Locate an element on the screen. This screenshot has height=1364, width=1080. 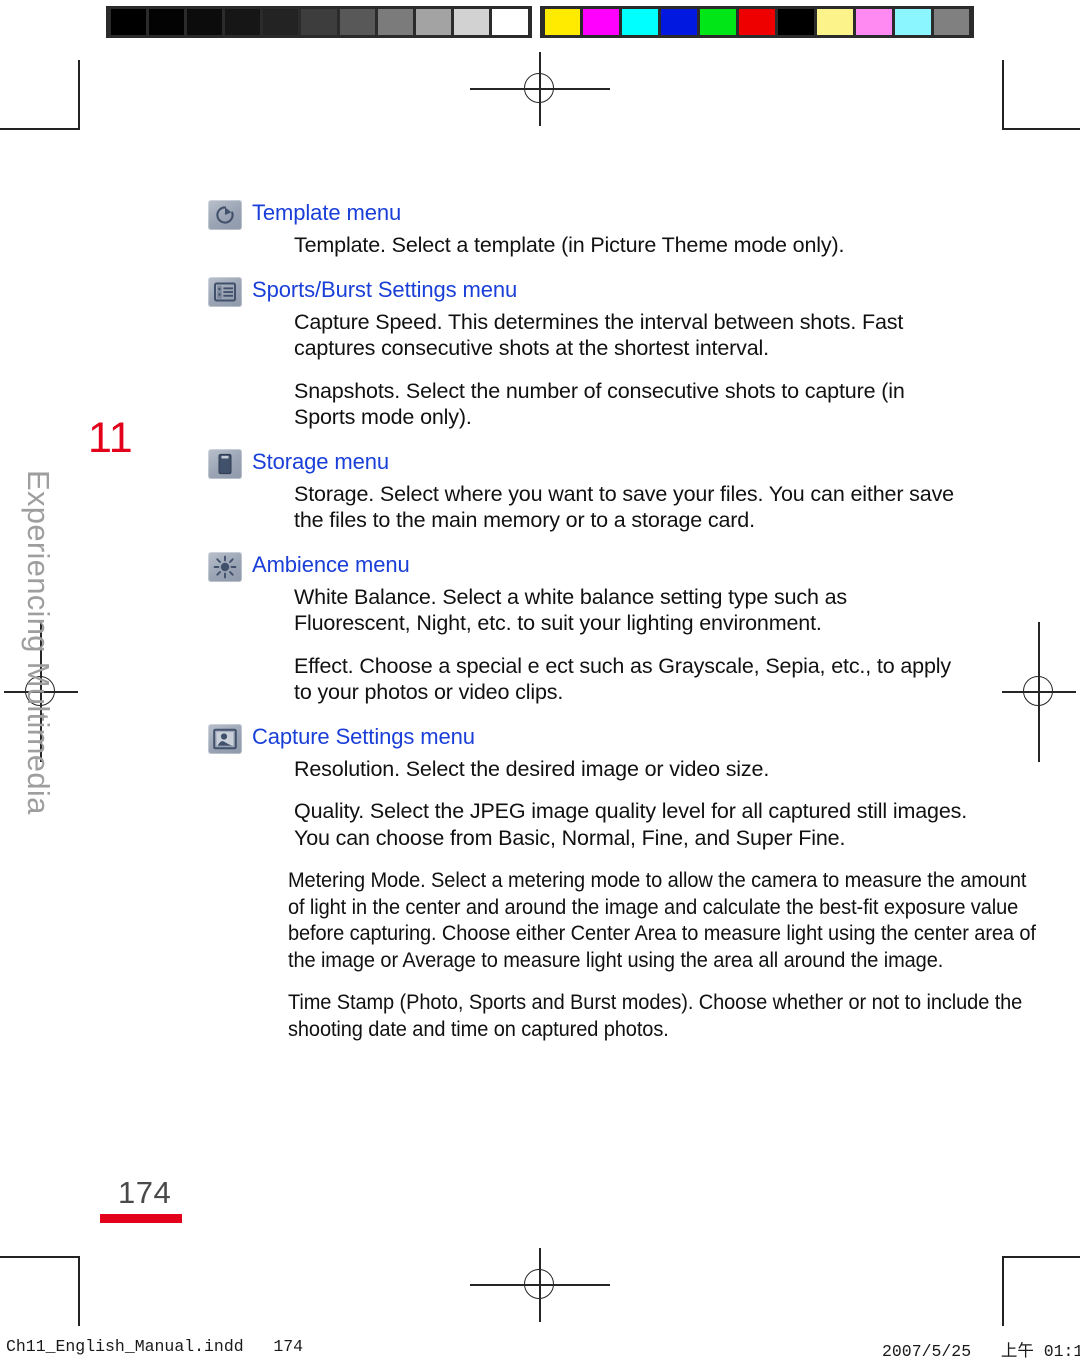
page-number: 174 is located at coordinates (145, 1192).